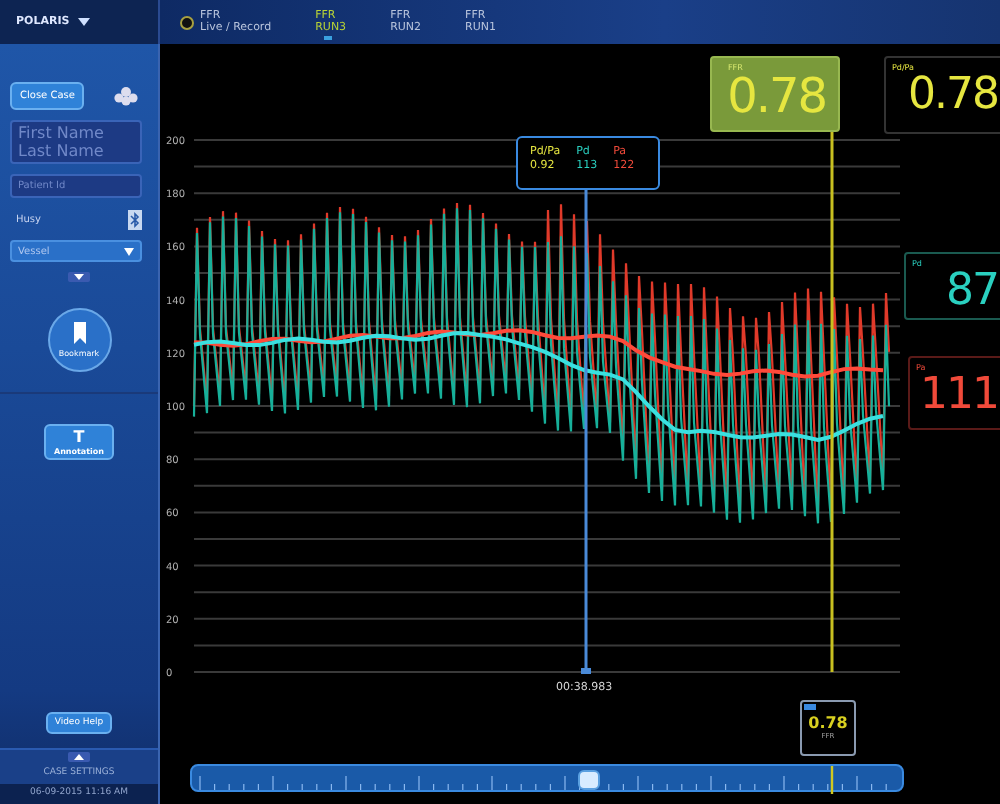  What do you see at coordinates (187, 22) in the screenshot?
I see `record-icon` at bounding box center [187, 22].